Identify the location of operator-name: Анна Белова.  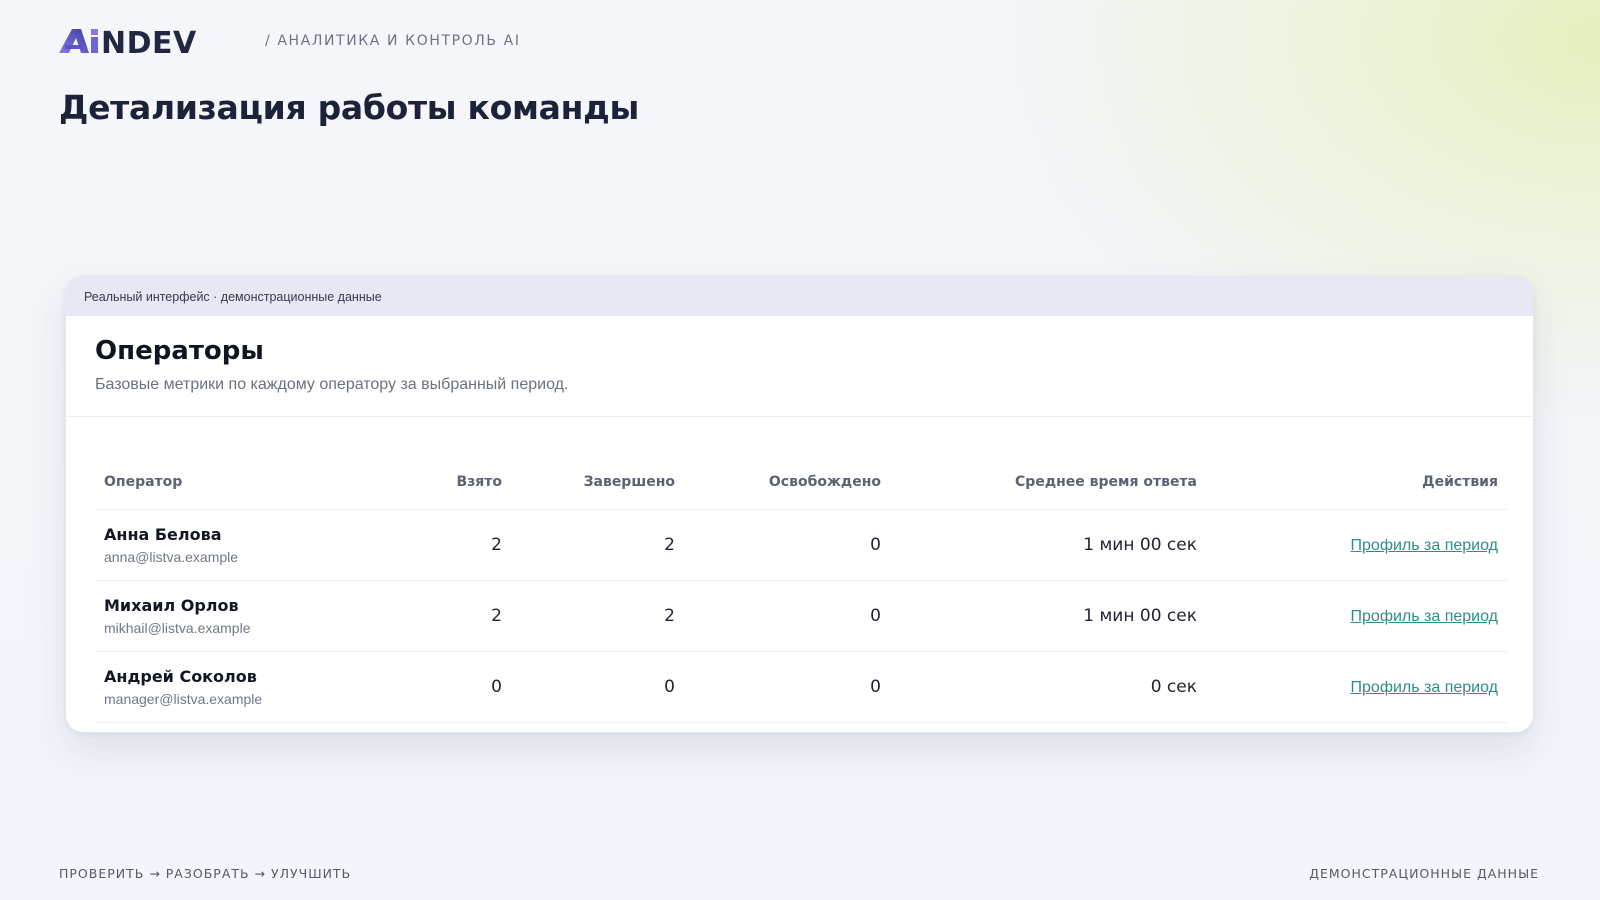
(163, 534).